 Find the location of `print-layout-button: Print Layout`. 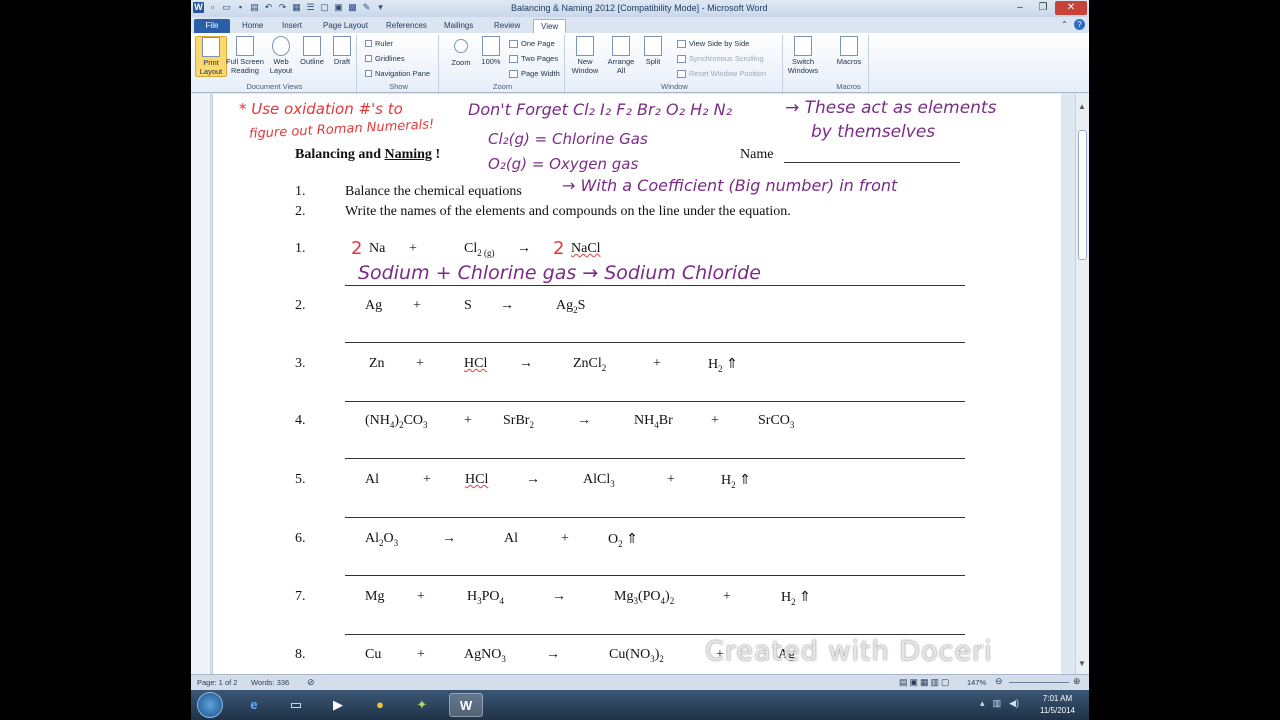

print-layout-button: Print Layout is located at coordinates (211, 56).